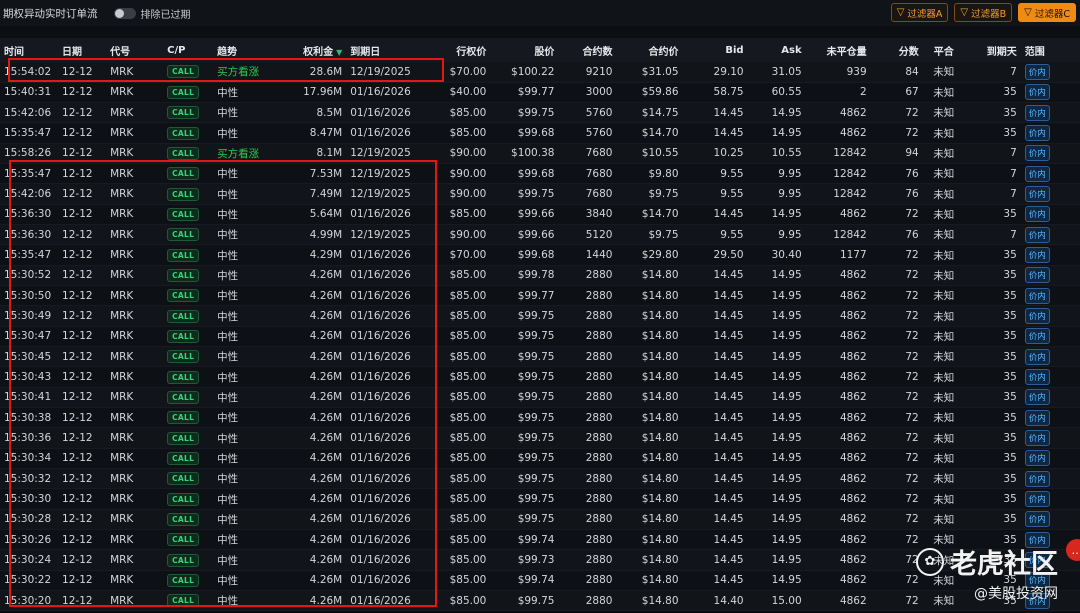 This screenshot has width=1080, height=613. Describe the element at coordinates (776, 174) in the screenshot. I see `cell-ask: 9.95` at that location.